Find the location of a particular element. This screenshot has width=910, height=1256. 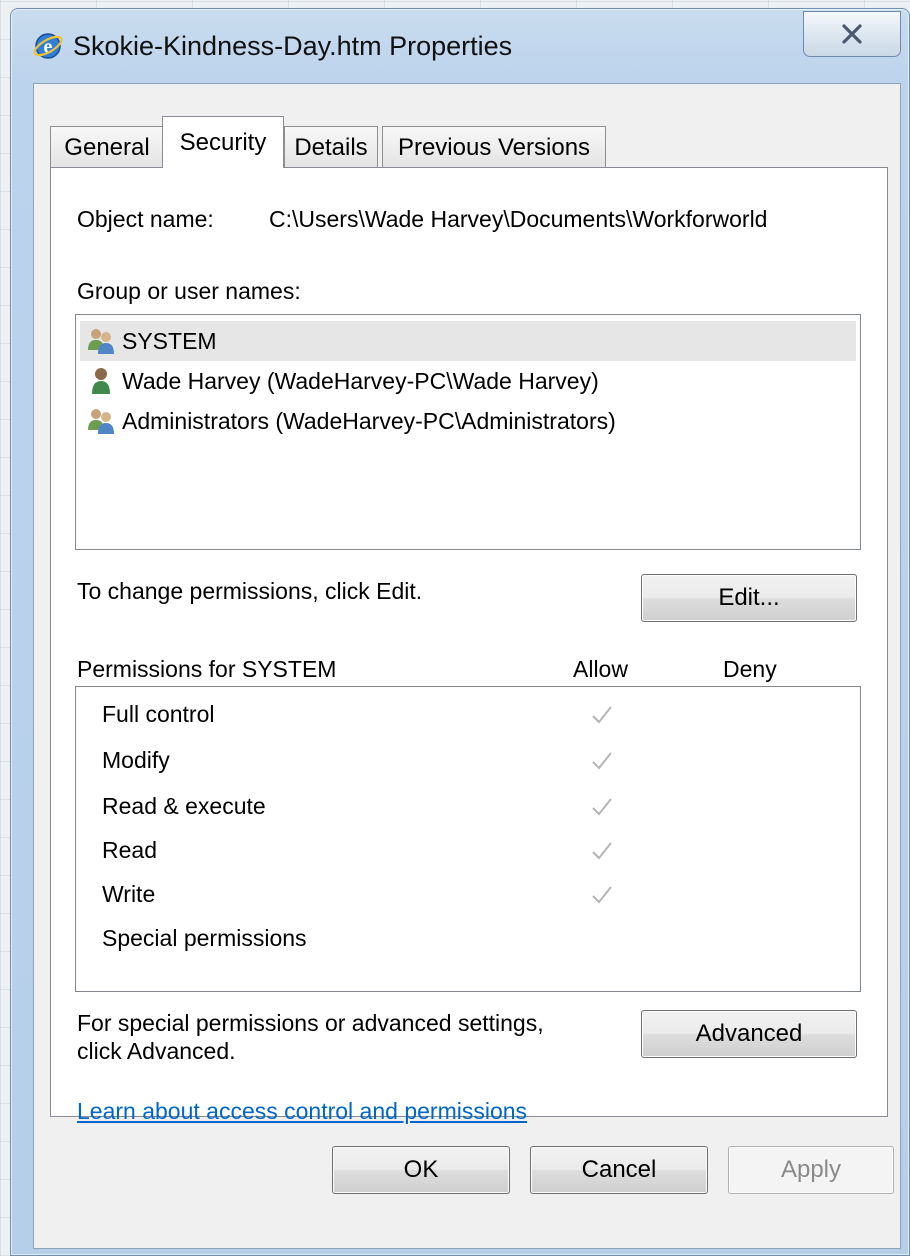

close-icon is located at coordinates (852, 34).